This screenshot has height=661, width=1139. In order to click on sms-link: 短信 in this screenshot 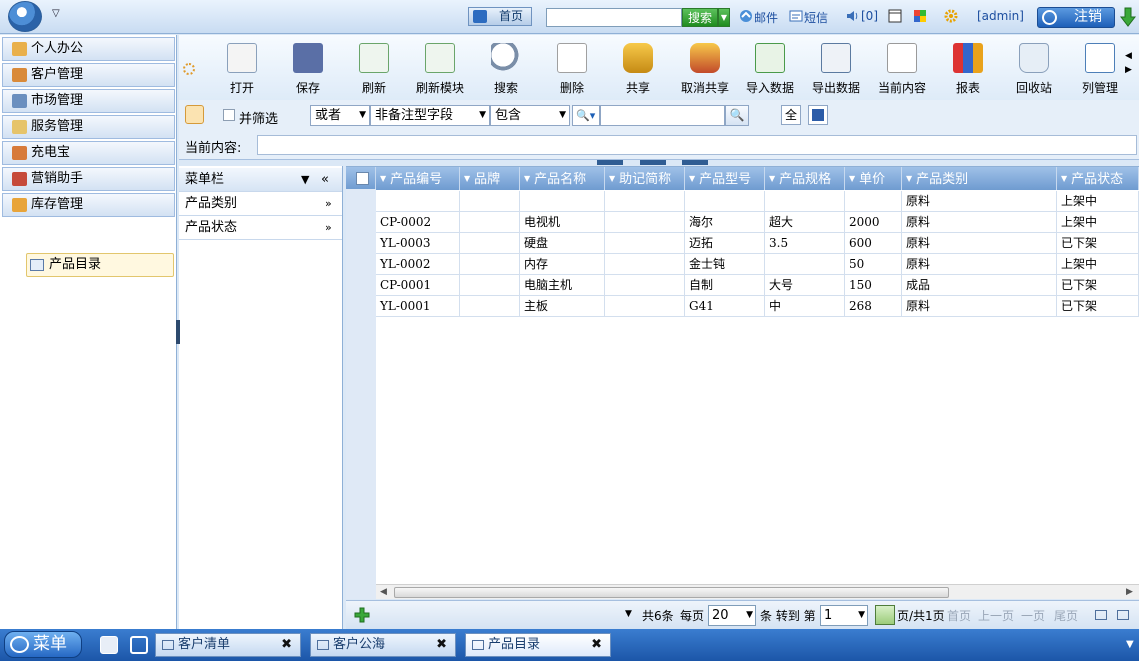, I will do `click(816, 17)`.